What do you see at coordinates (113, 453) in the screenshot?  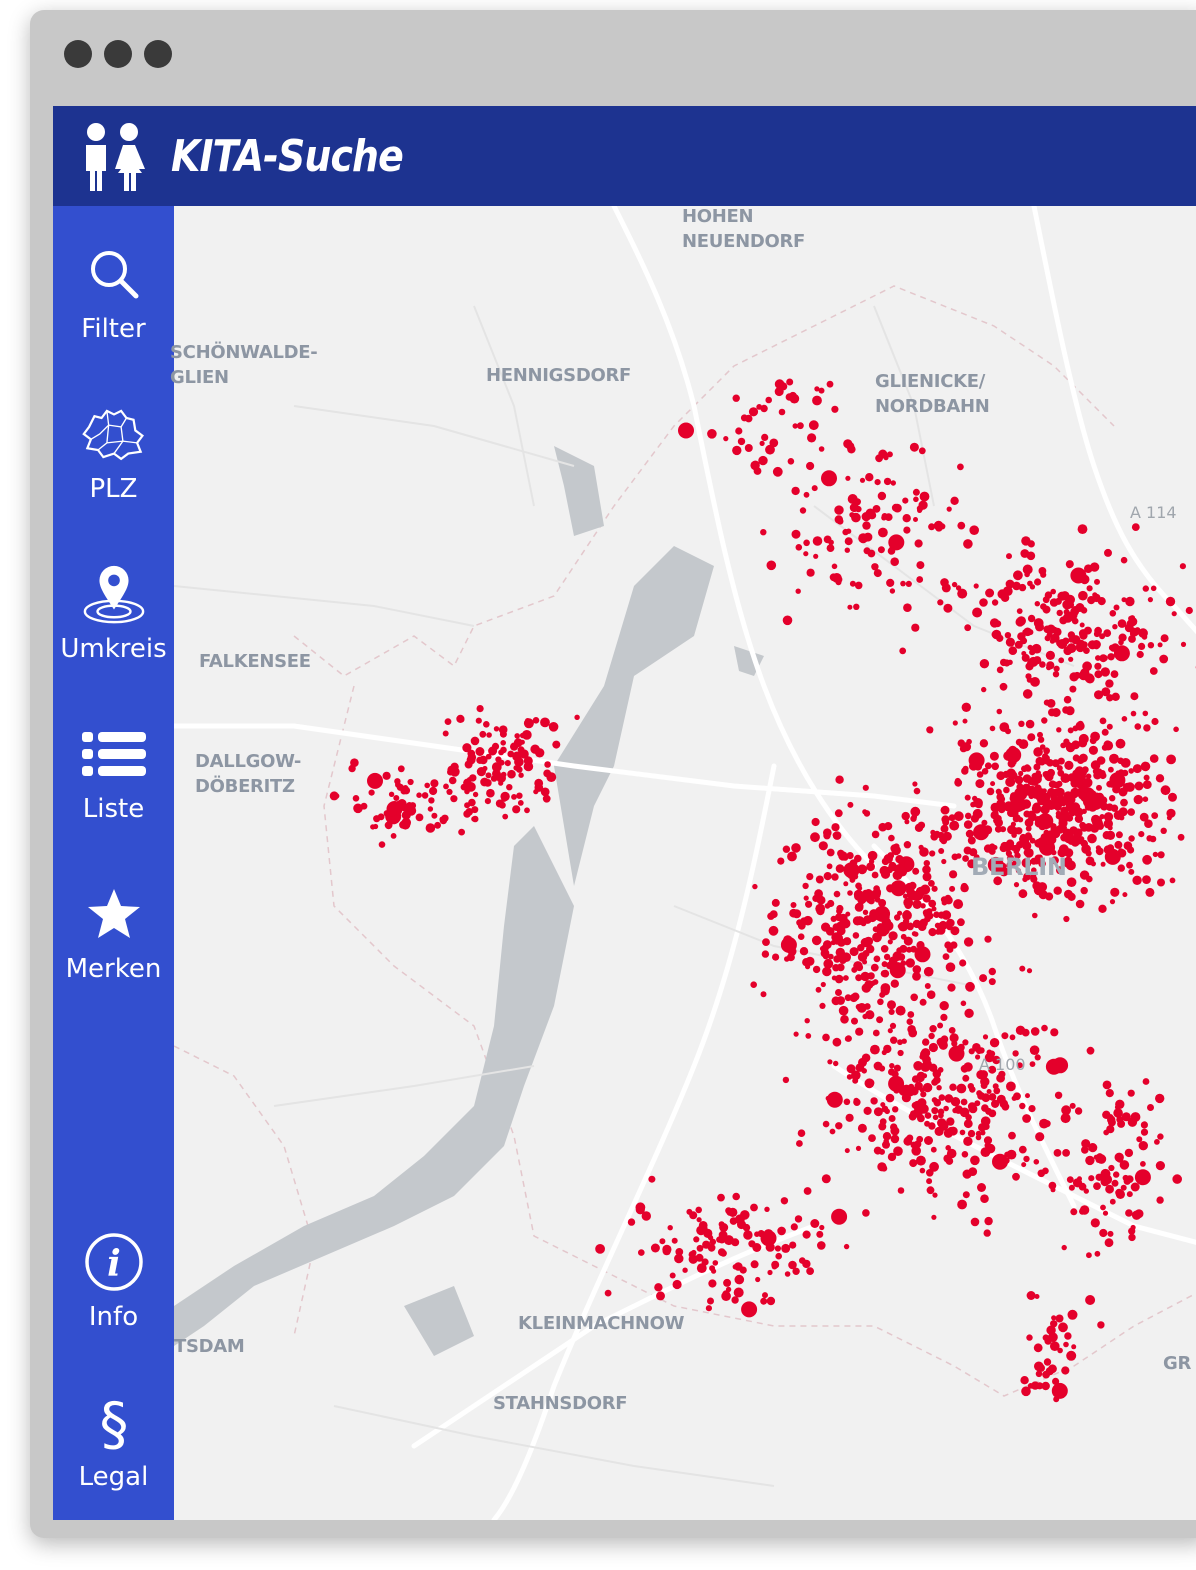 I see `sidebar-item-plz: PLZ` at bounding box center [113, 453].